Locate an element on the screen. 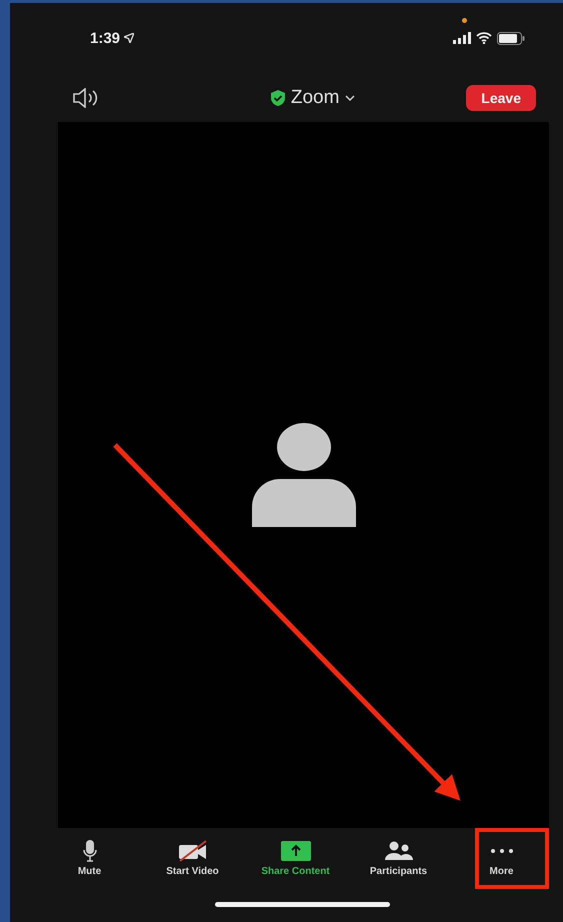  shield-check-icon is located at coordinates (277, 98).